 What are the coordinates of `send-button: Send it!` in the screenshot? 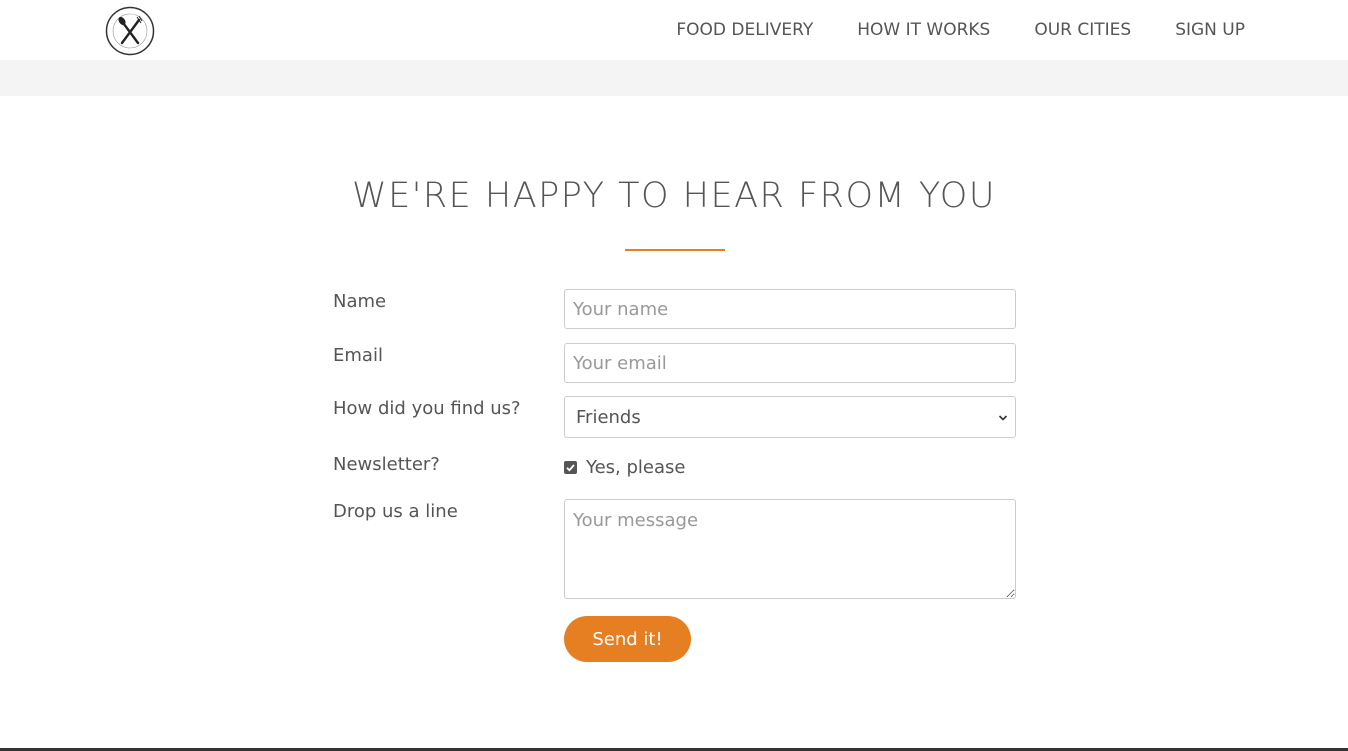 It's located at (627, 639).